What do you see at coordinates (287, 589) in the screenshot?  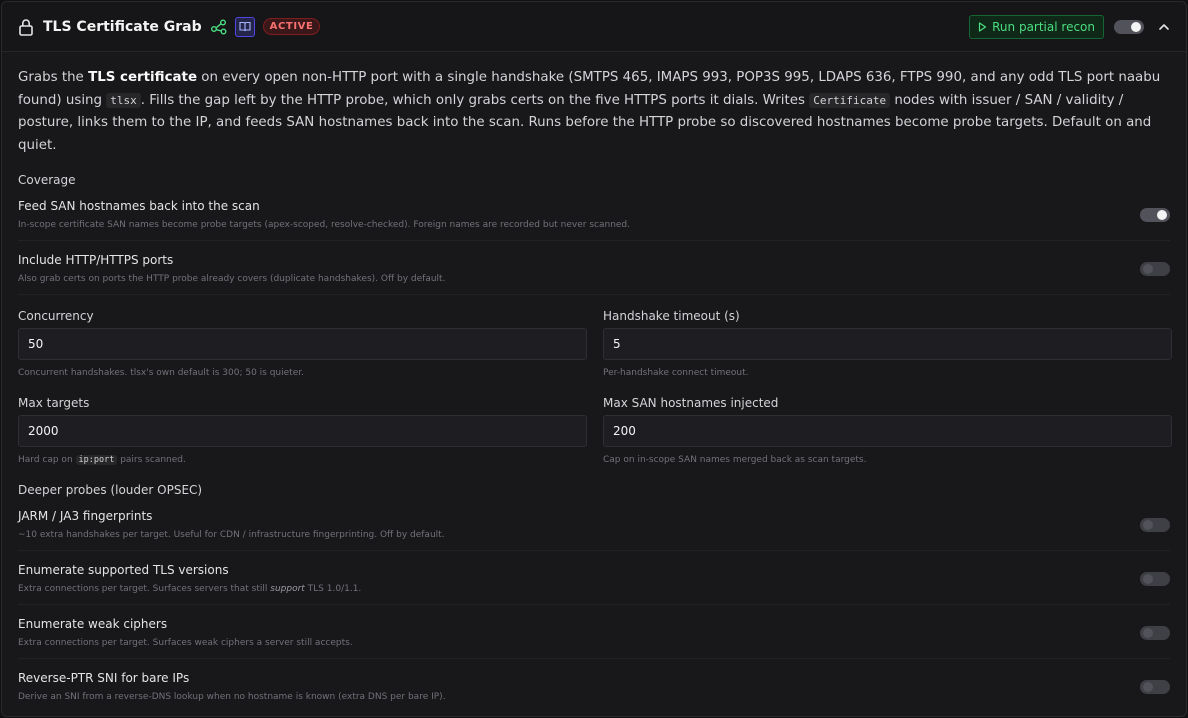 I see `help-emphasis: support` at bounding box center [287, 589].